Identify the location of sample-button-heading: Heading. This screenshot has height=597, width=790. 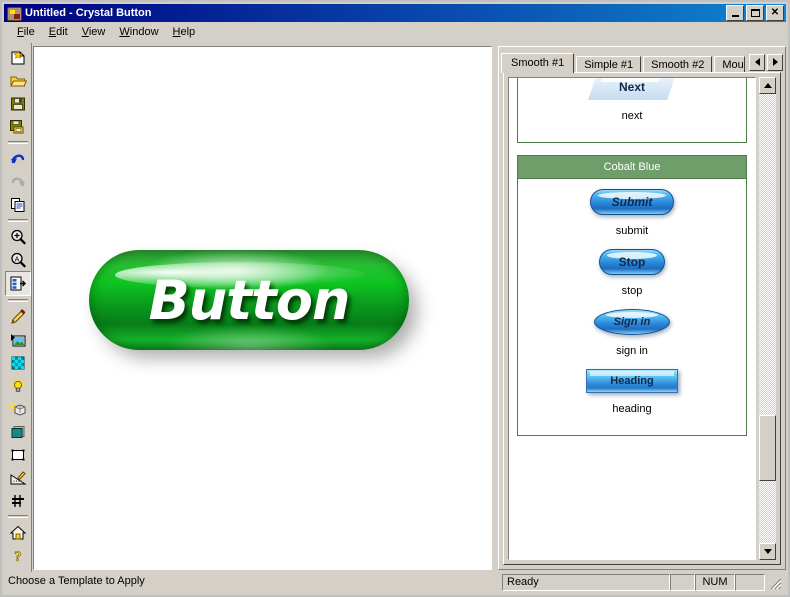
(632, 381).